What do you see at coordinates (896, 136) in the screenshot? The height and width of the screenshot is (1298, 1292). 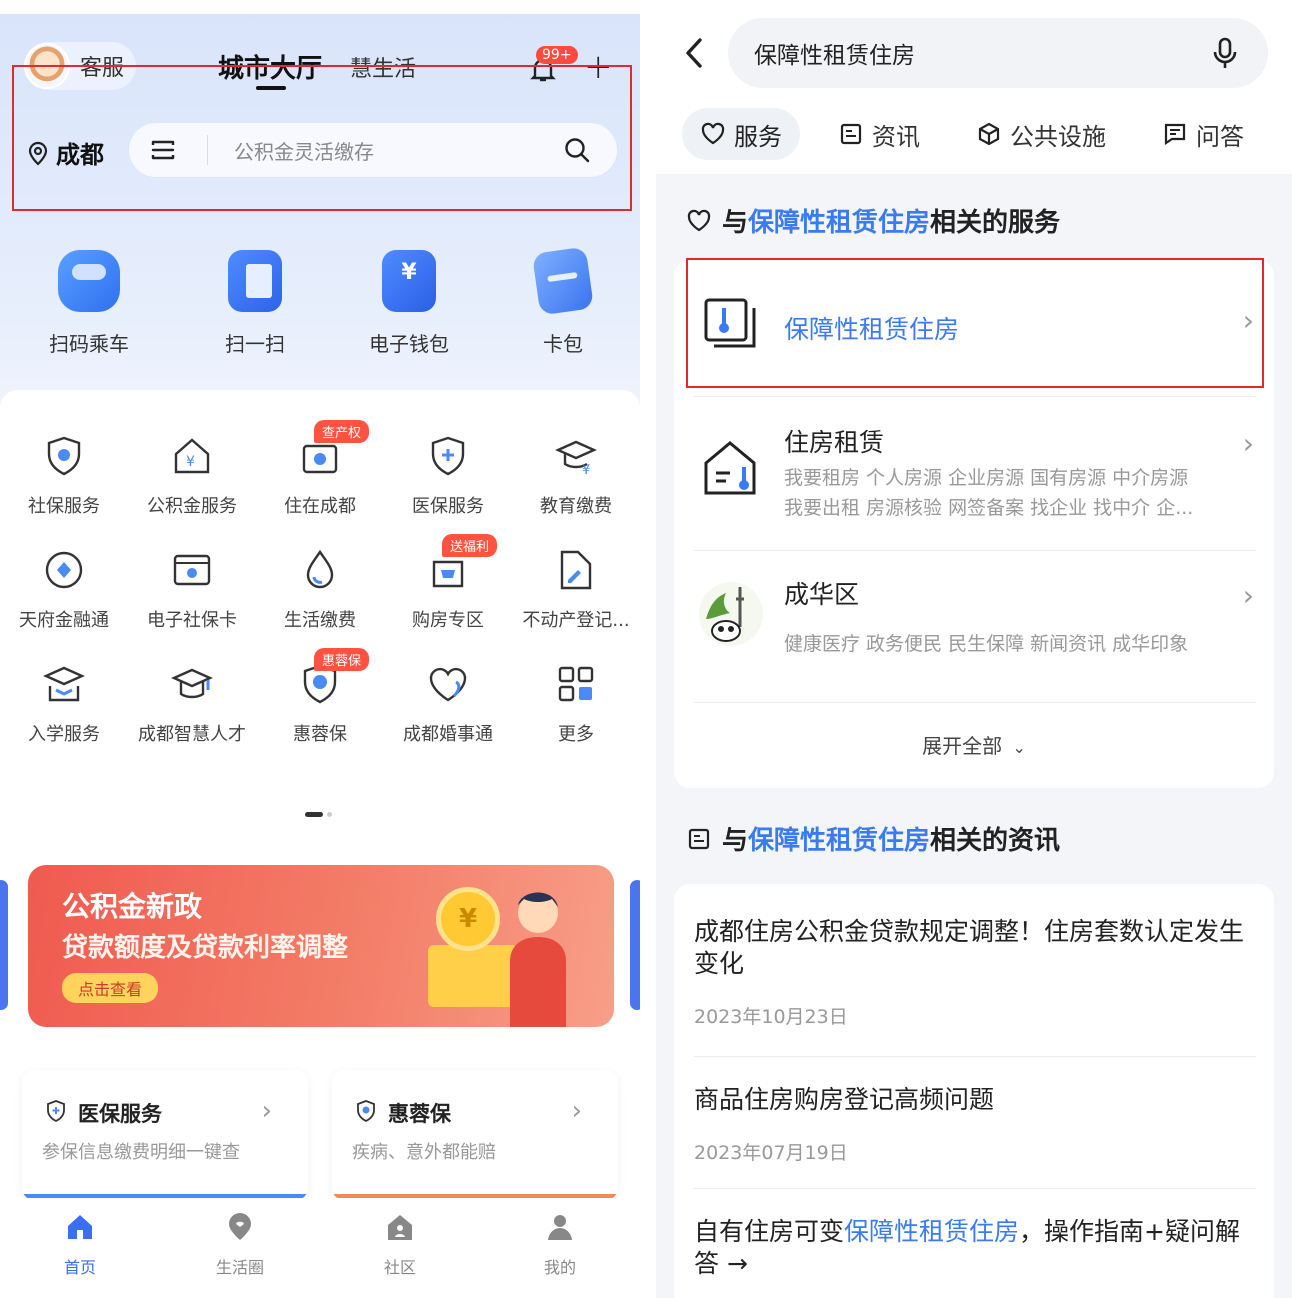 I see `tab-label: 资讯` at bounding box center [896, 136].